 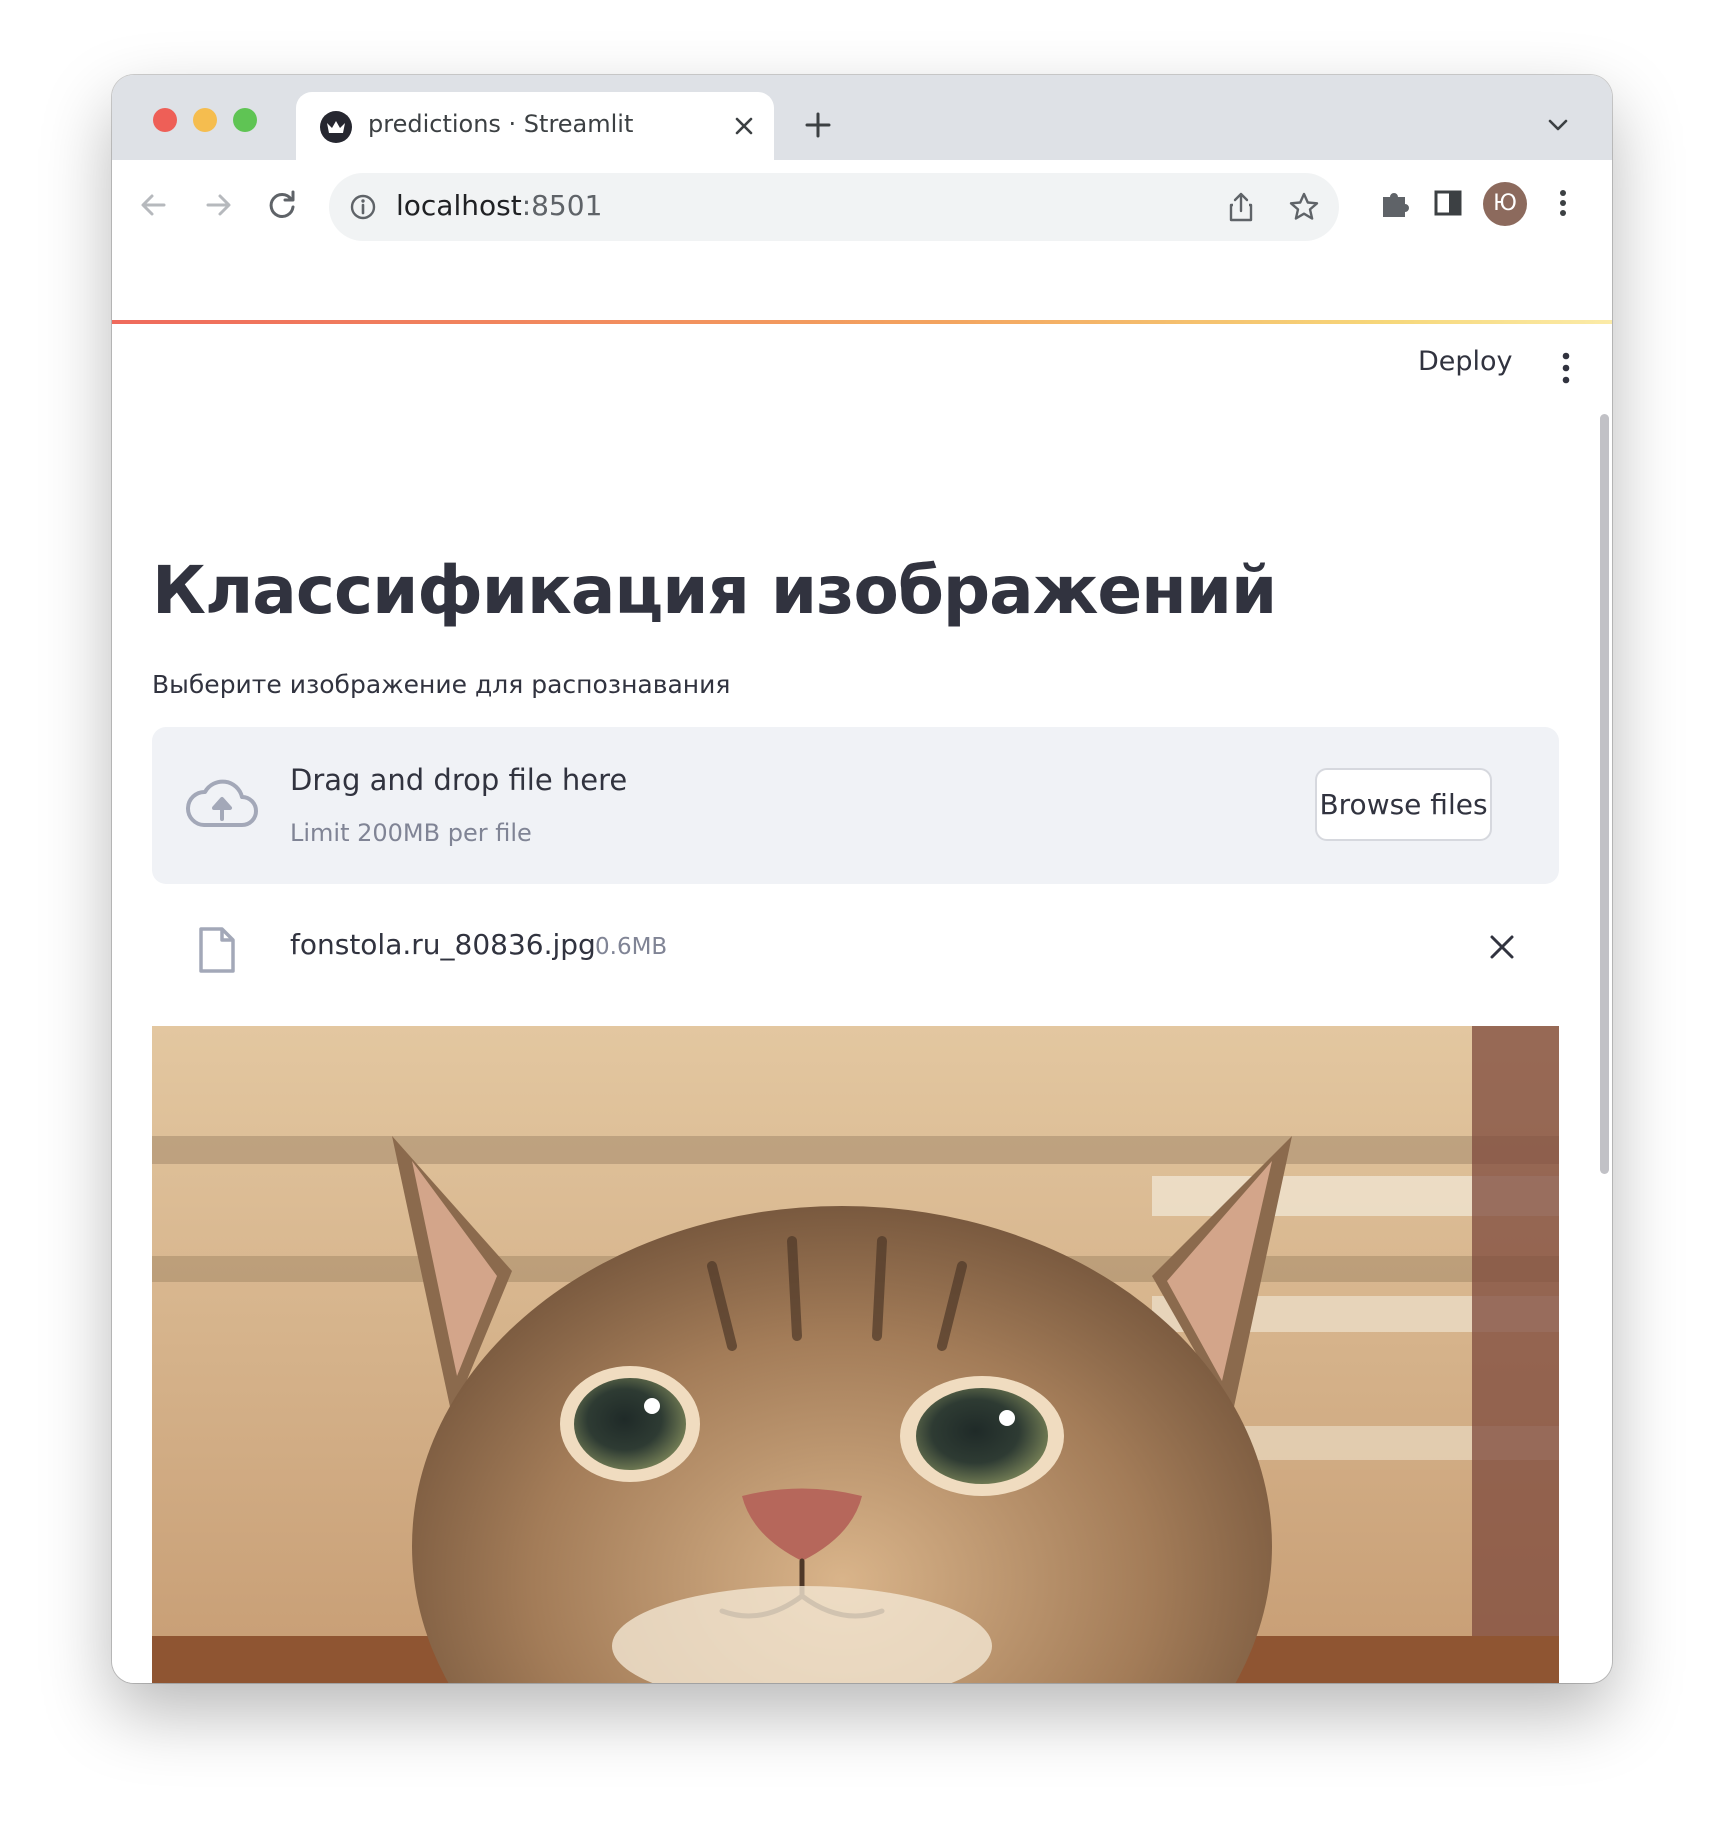 What do you see at coordinates (245, 120) in the screenshot?
I see `maximize-window-button` at bounding box center [245, 120].